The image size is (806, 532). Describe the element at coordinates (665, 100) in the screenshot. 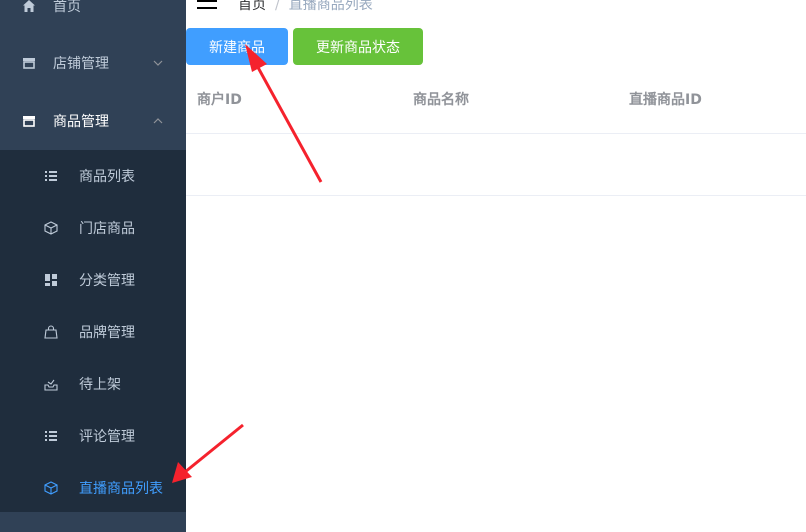

I see `table-header-live-product-id: 直播商品ID` at that location.